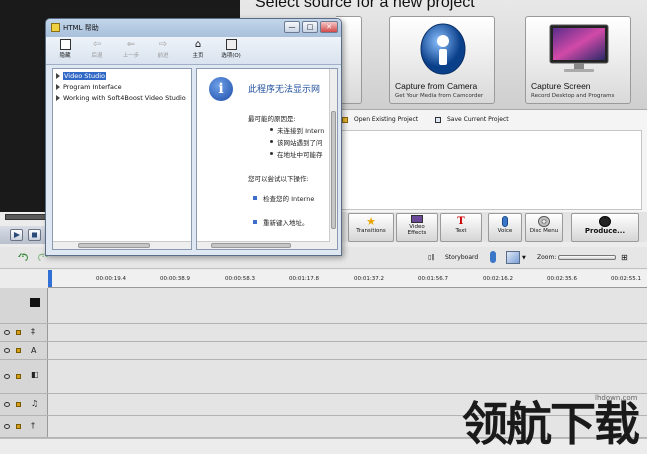  What do you see at coordinates (122, 245) in the screenshot?
I see `tree-horizontal-scrollbar` at bounding box center [122, 245].